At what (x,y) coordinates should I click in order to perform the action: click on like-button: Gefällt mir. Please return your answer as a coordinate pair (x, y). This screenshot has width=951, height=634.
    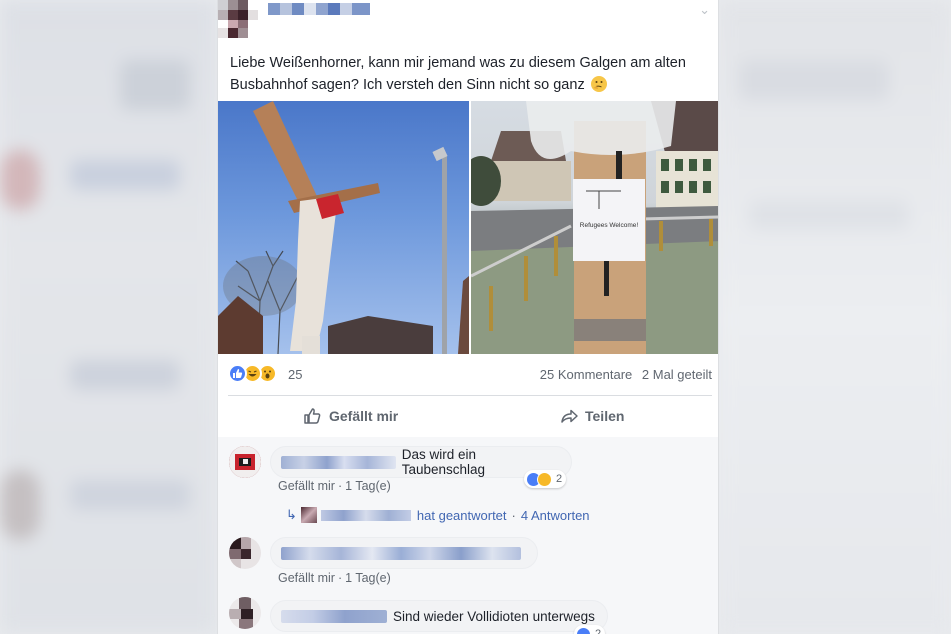
    Looking at the image, I should click on (350, 416).